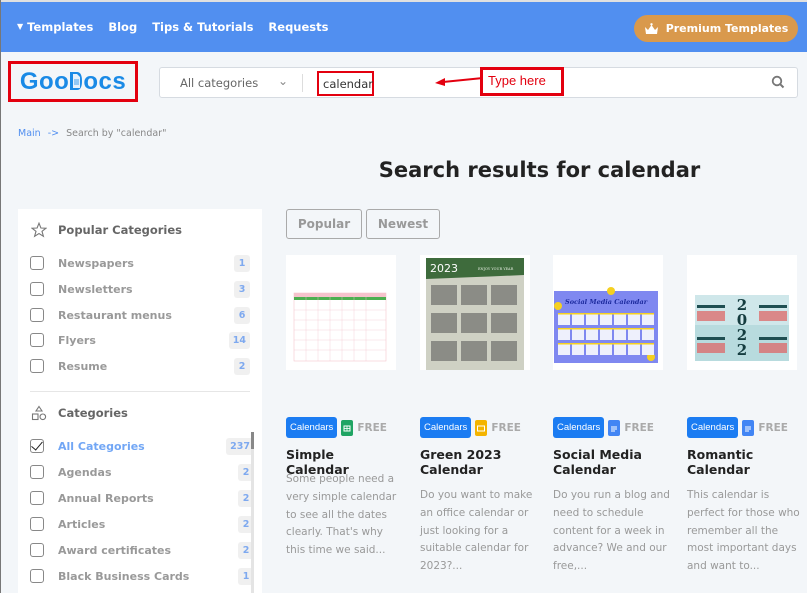 The image size is (807, 593). Describe the element at coordinates (106, 498) in the screenshot. I see `category-label: Annual Reports` at that location.